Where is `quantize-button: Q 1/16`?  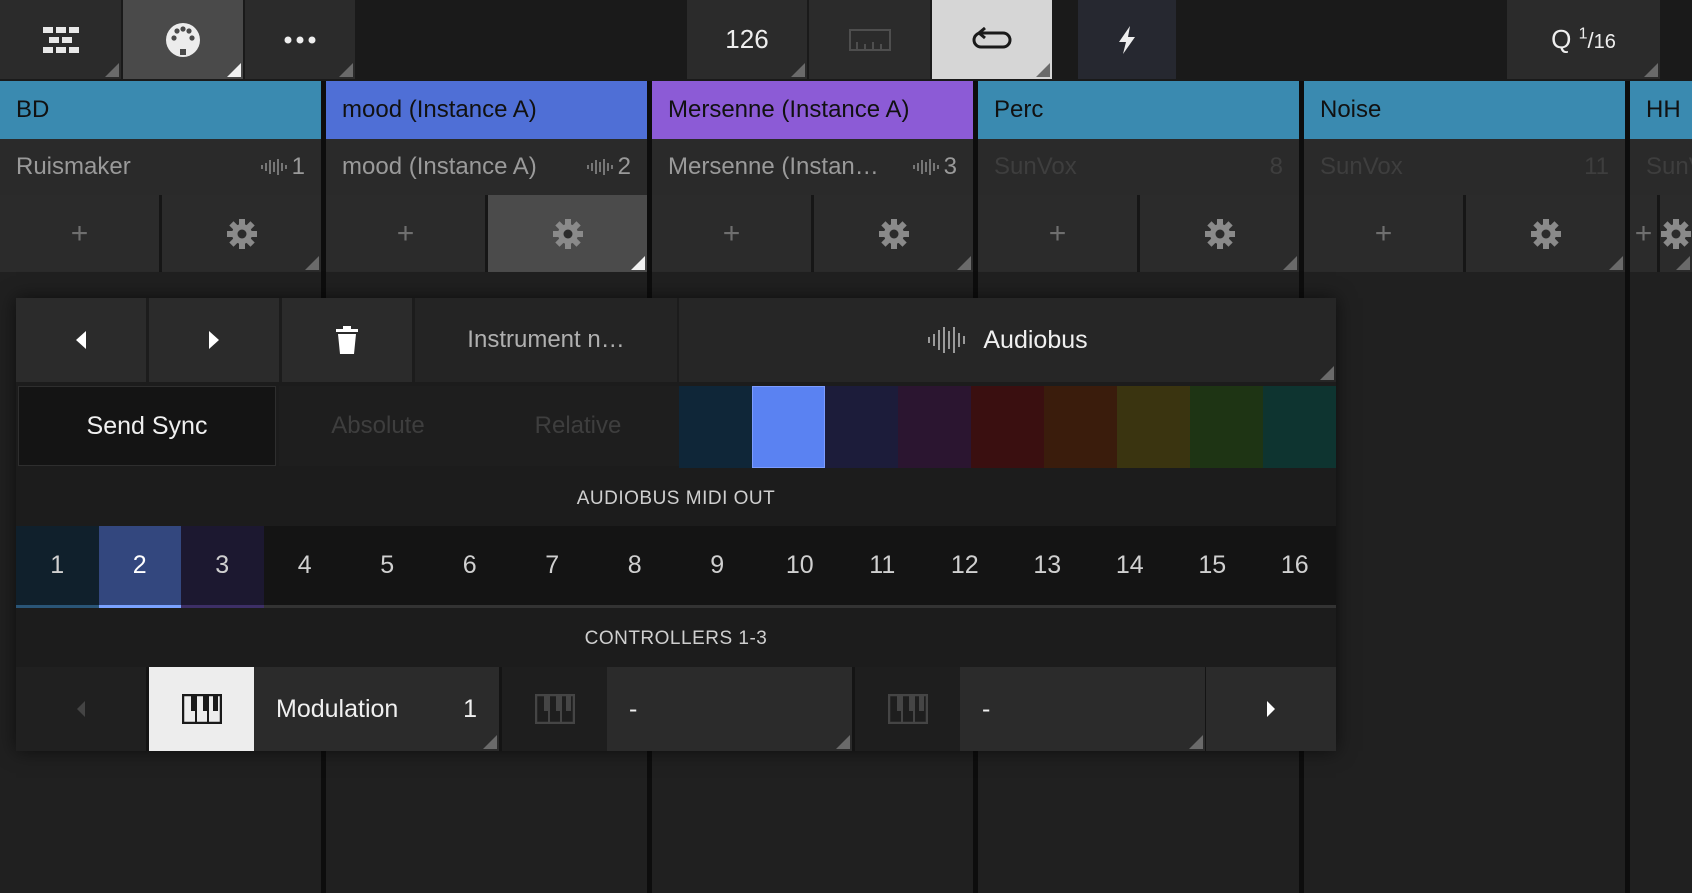 quantize-button: Q 1/16 is located at coordinates (1583, 39).